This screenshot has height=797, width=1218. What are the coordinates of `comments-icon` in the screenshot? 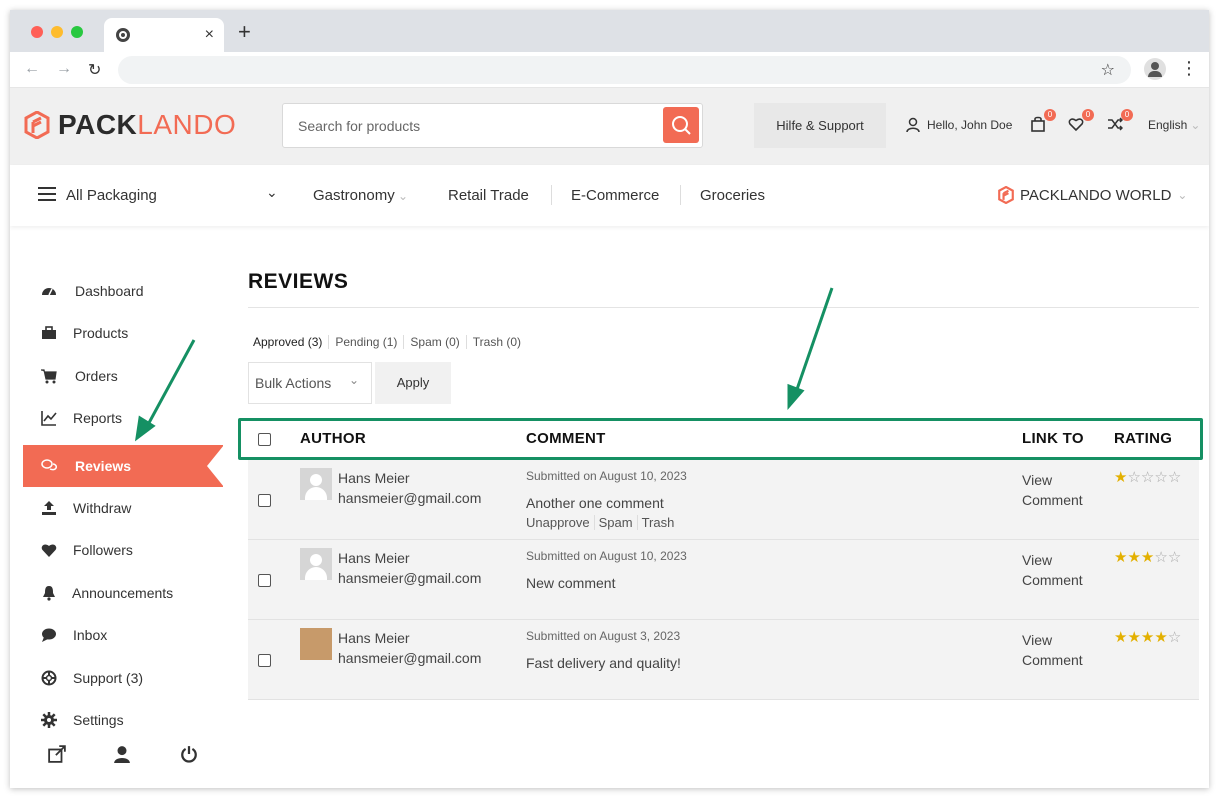 It's located at (49, 465).